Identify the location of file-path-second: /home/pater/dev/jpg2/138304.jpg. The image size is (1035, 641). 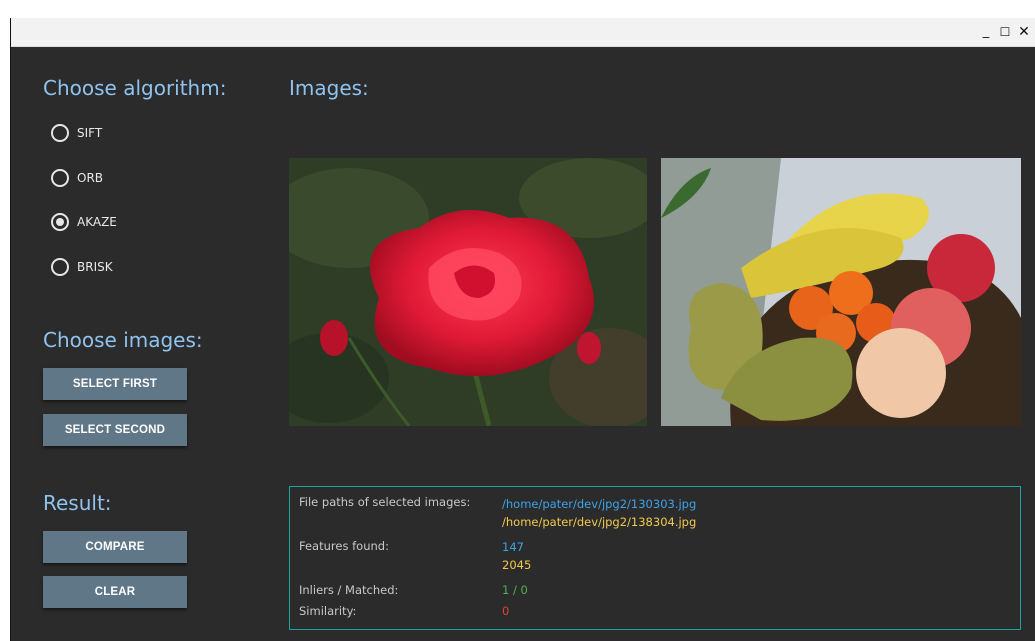
(599, 522).